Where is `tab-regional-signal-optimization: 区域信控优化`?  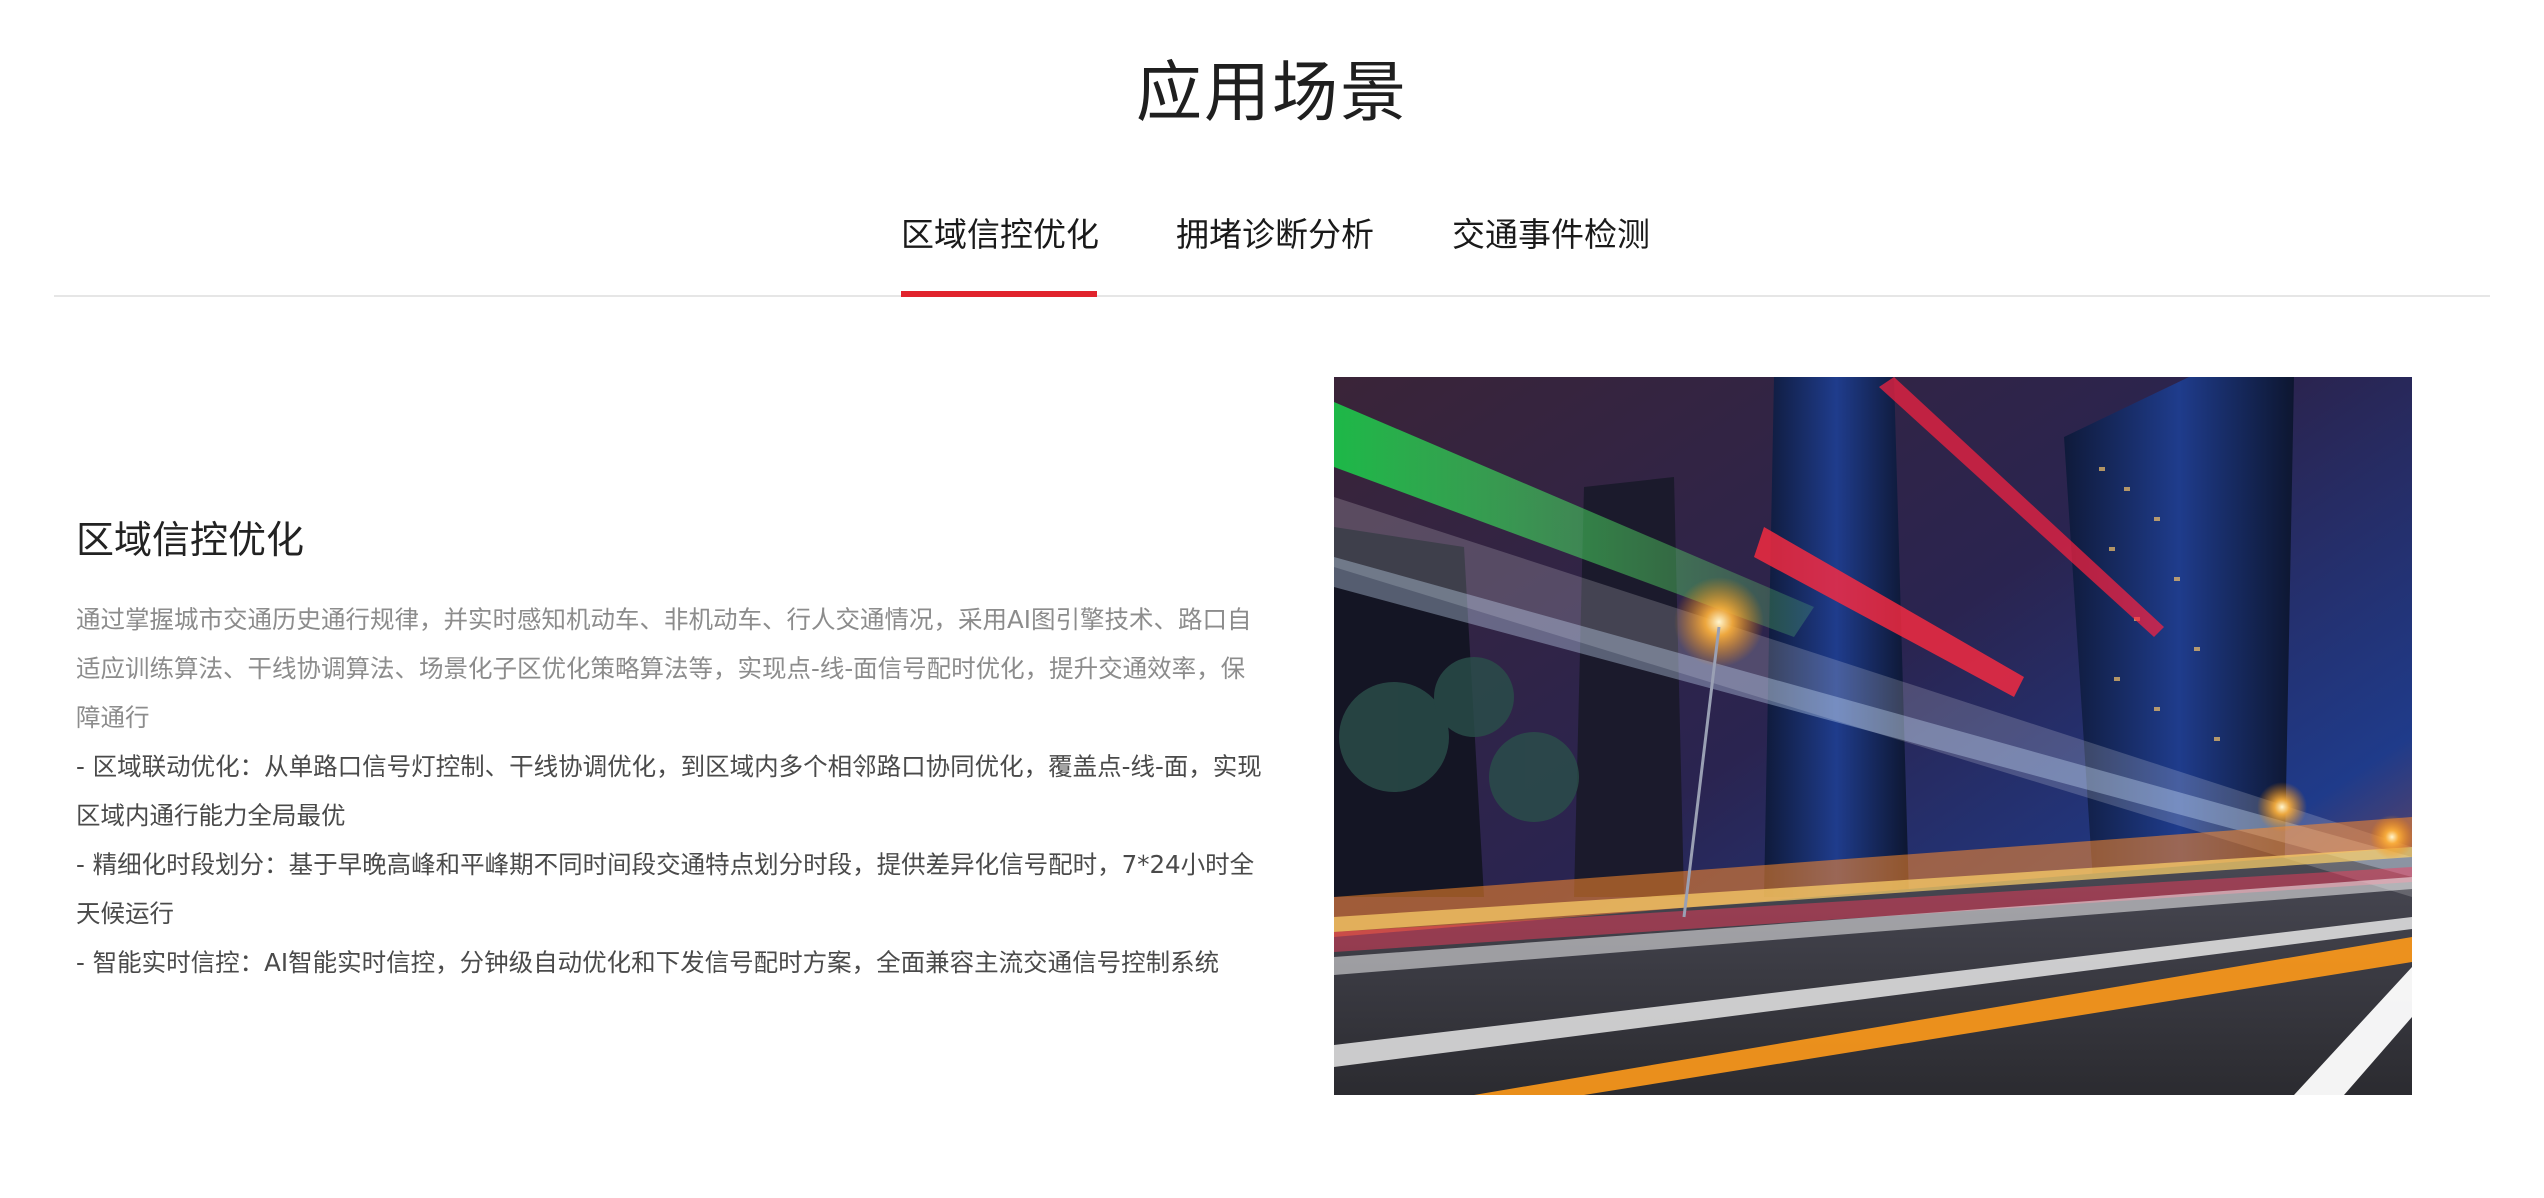
tab-regional-signal-optimization: 区域信控优化 is located at coordinates (1000, 248).